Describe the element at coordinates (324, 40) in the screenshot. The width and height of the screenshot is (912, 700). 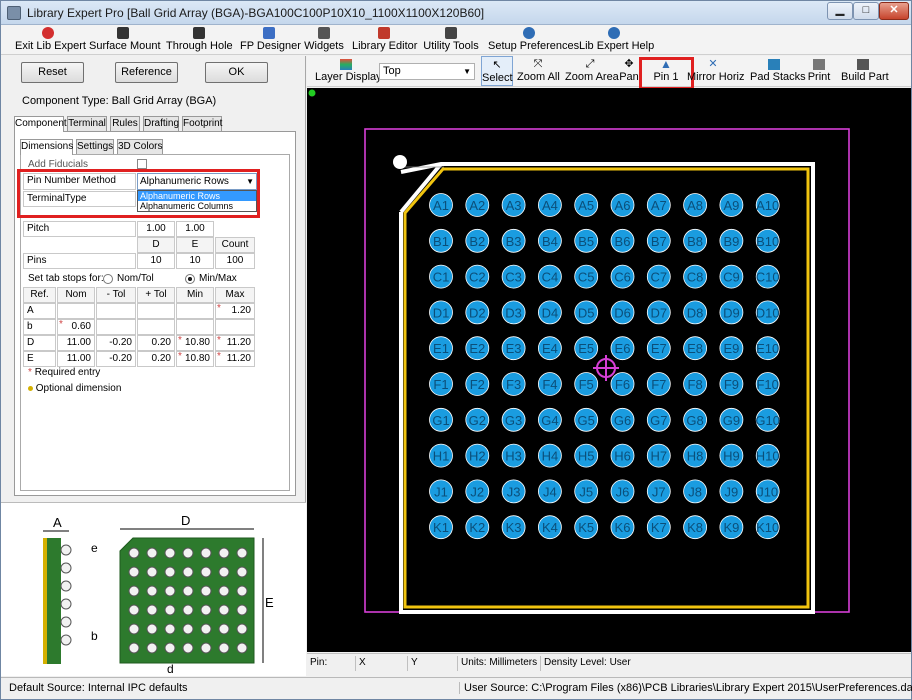
I see `menu-widgets: Widgets` at that location.